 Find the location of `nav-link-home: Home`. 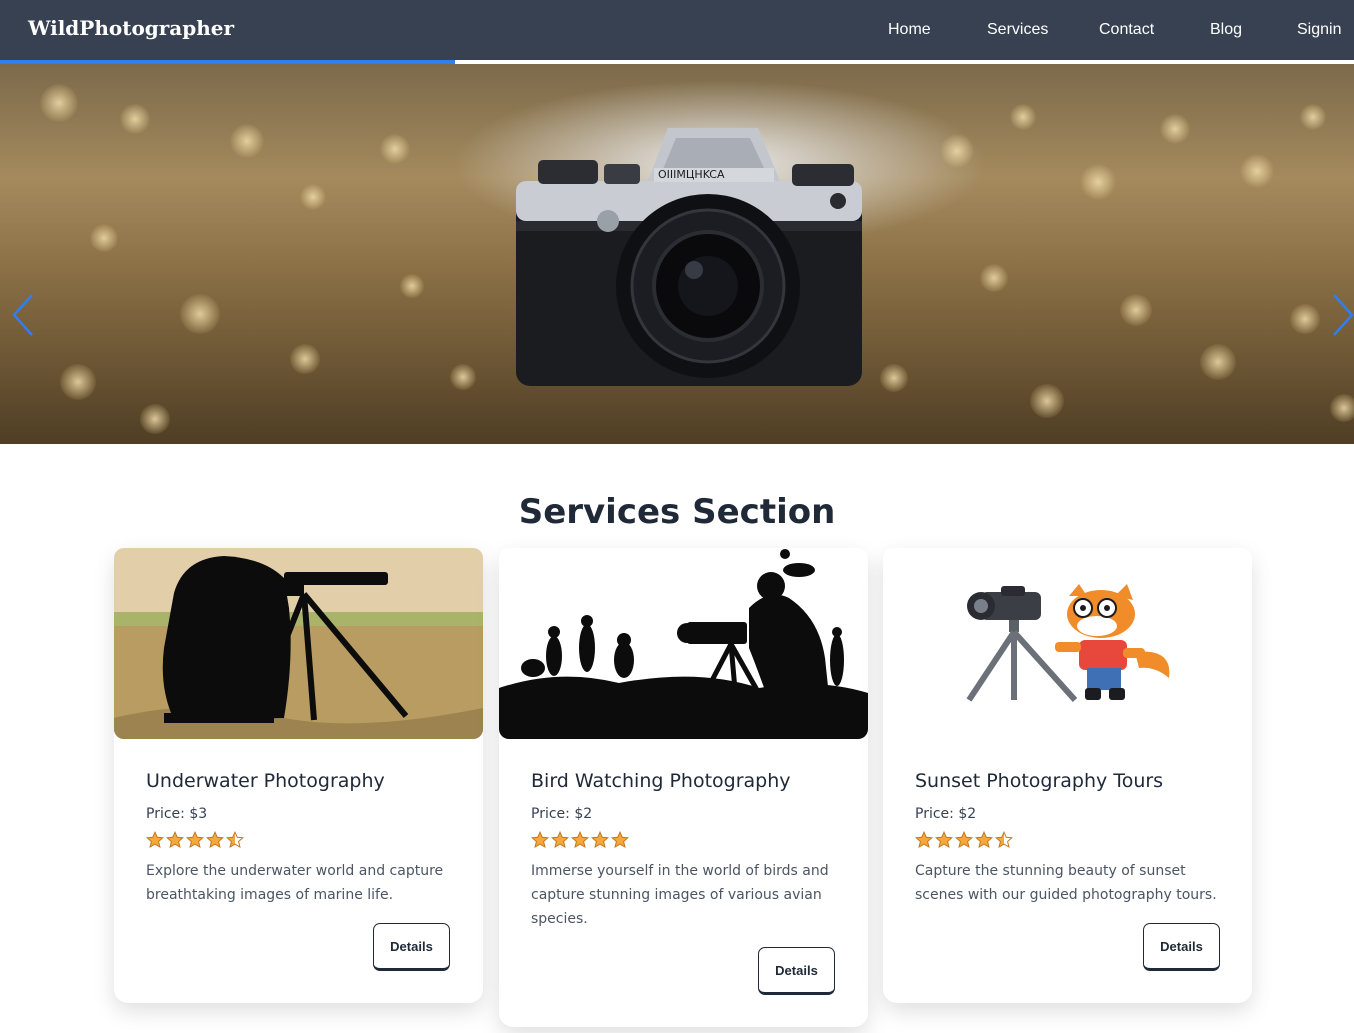

nav-link-home: Home is located at coordinates (909, 30).